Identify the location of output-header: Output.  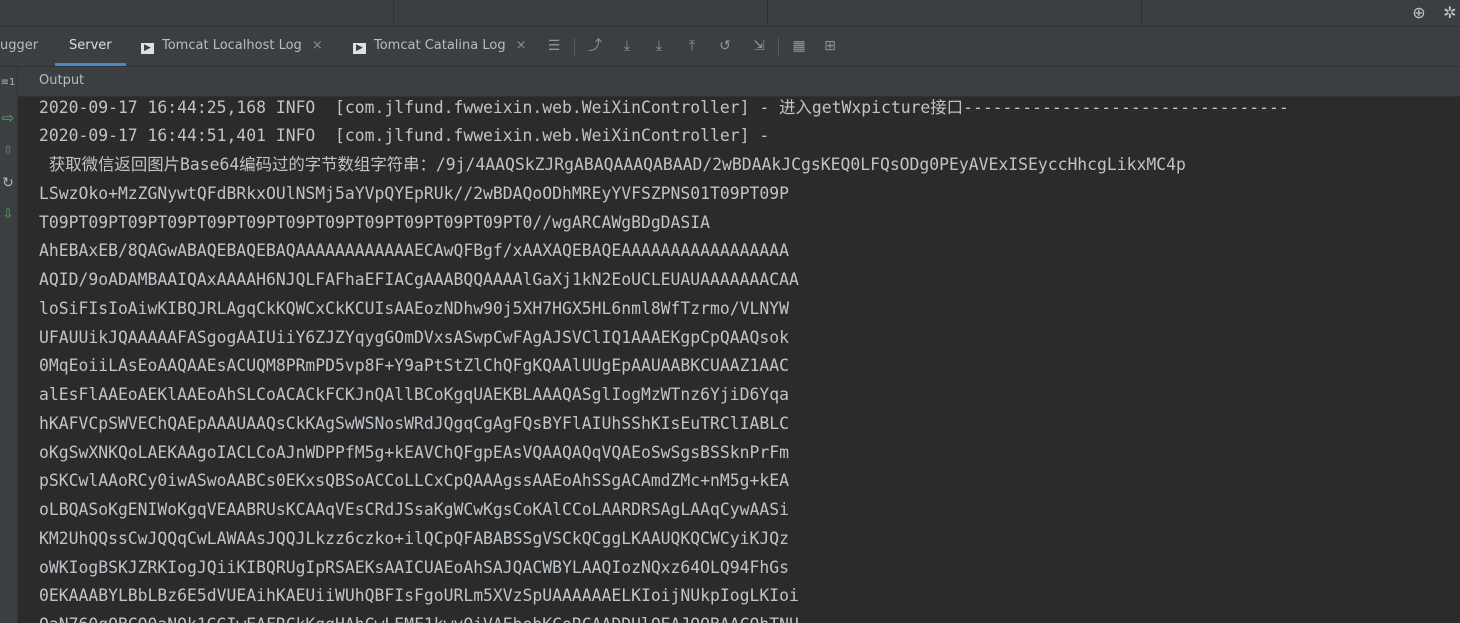
(739, 82).